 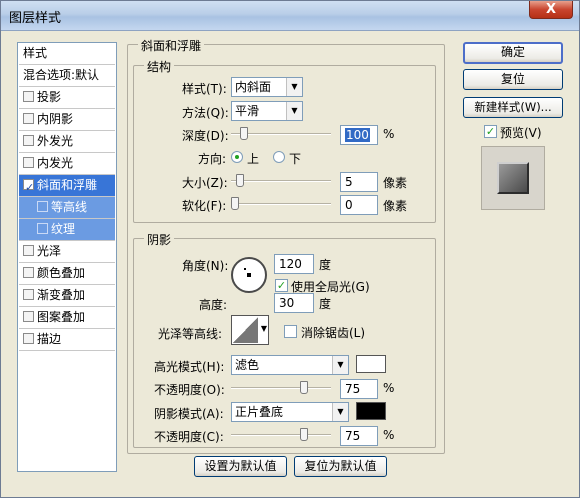 What do you see at coordinates (259, 412) in the screenshot?
I see `shadow-mode-value: 正片叠底` at bounding box center [259, 412].